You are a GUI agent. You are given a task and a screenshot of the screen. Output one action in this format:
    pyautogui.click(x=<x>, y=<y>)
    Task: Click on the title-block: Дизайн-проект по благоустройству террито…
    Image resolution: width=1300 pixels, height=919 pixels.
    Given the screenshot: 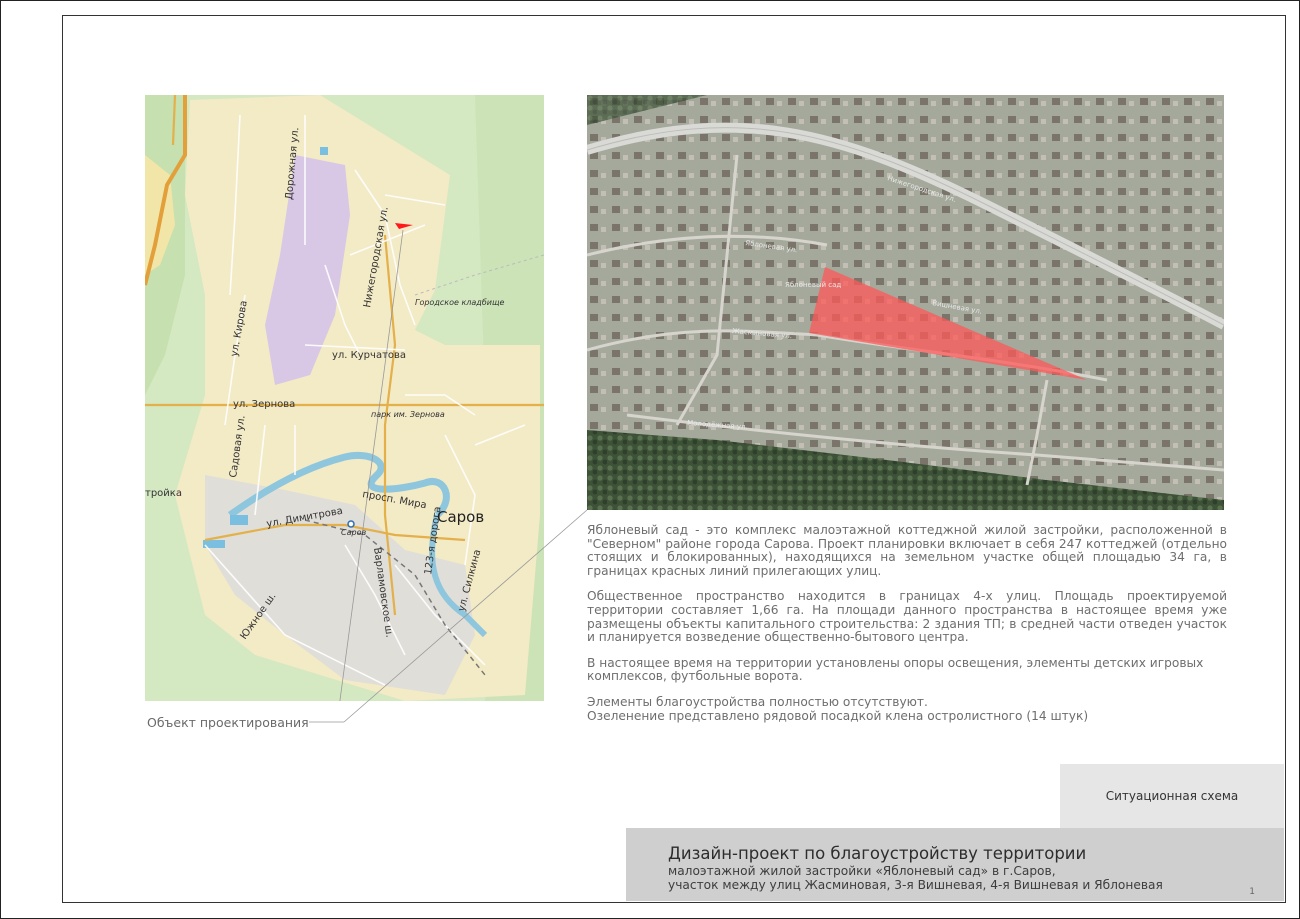 What is the action you would take?
    pyautogui.click(x=955, y=864)
    